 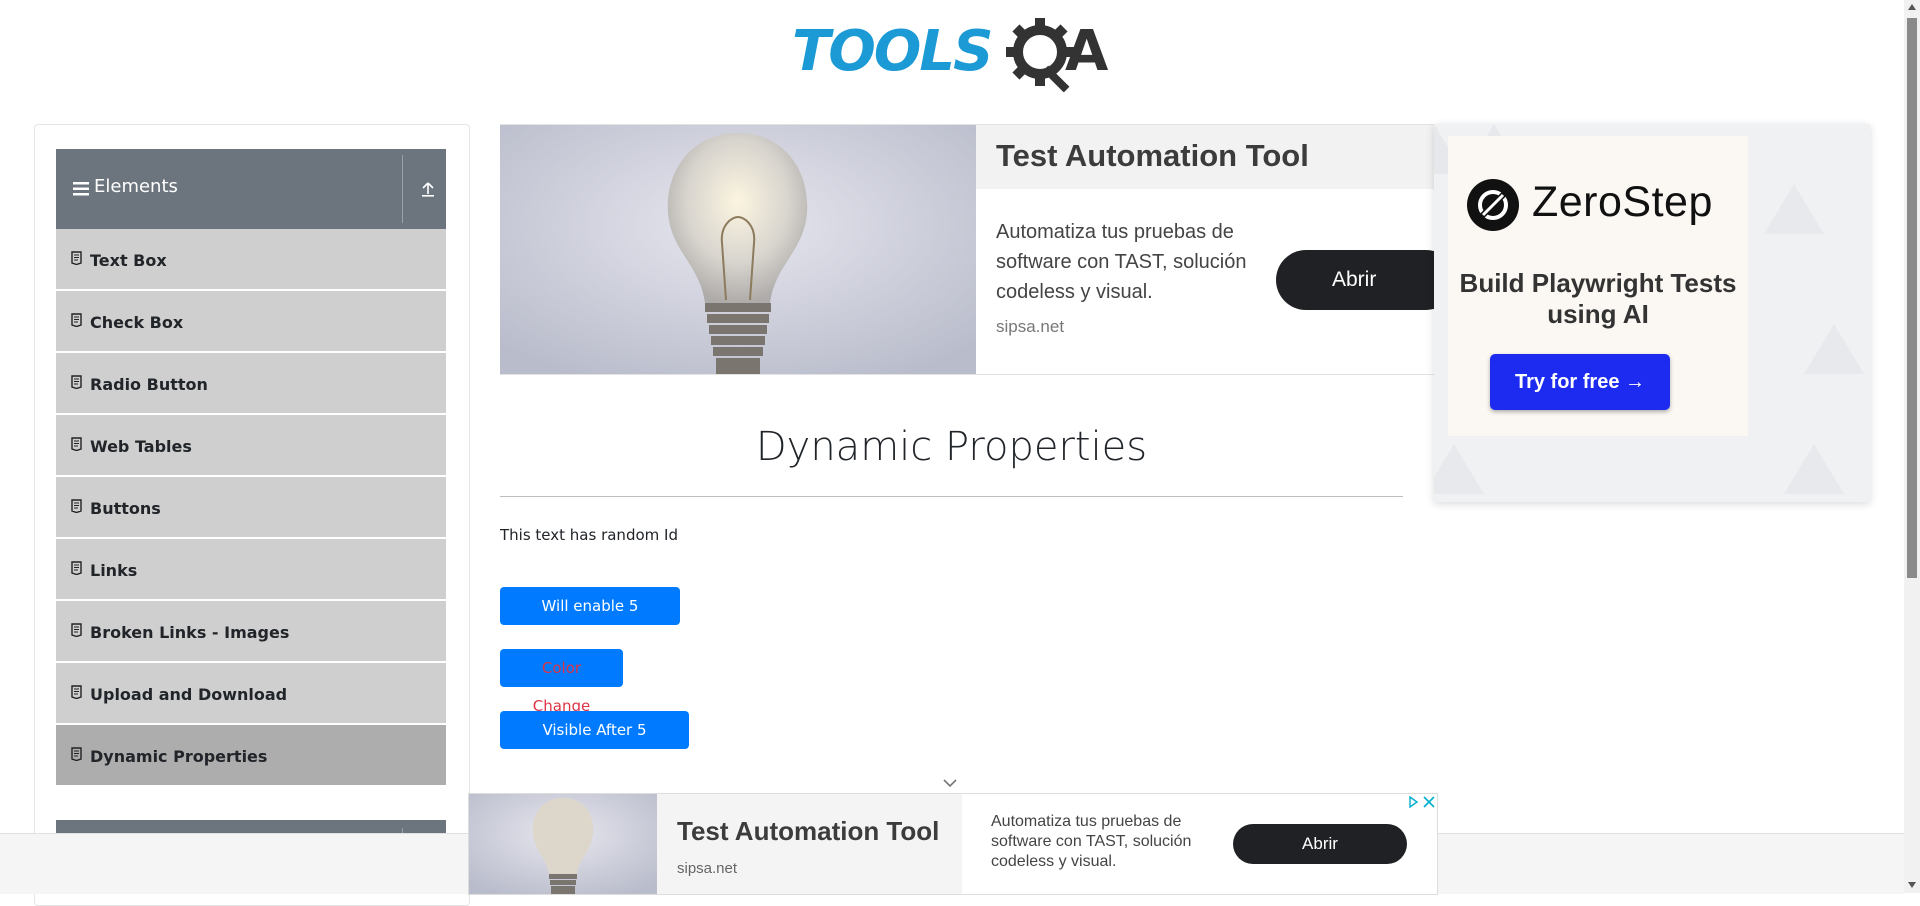 What do you see at coordinates (141, 446) in the screenshot?
I see `sidebar-item-label: Web Tables` at bounding box center [141, 446].